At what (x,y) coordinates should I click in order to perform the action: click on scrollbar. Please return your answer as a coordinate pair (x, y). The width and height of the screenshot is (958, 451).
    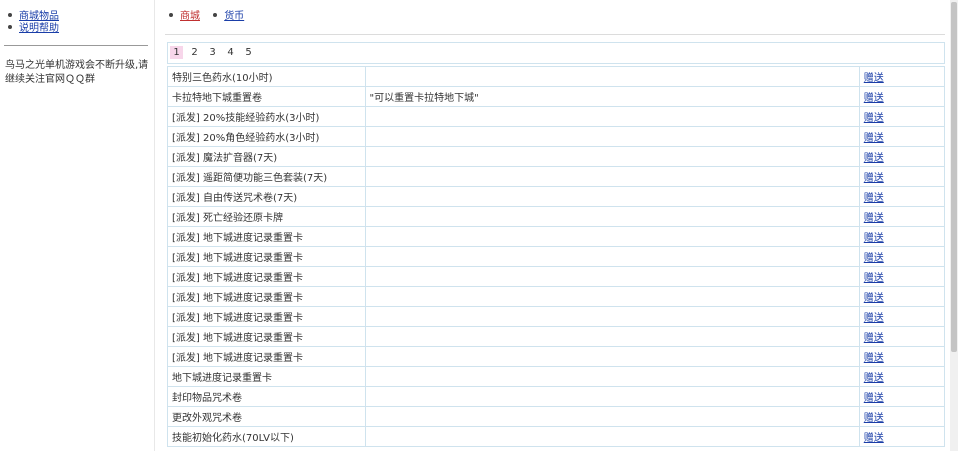
    Looking at the image, I should click on (954, 225).